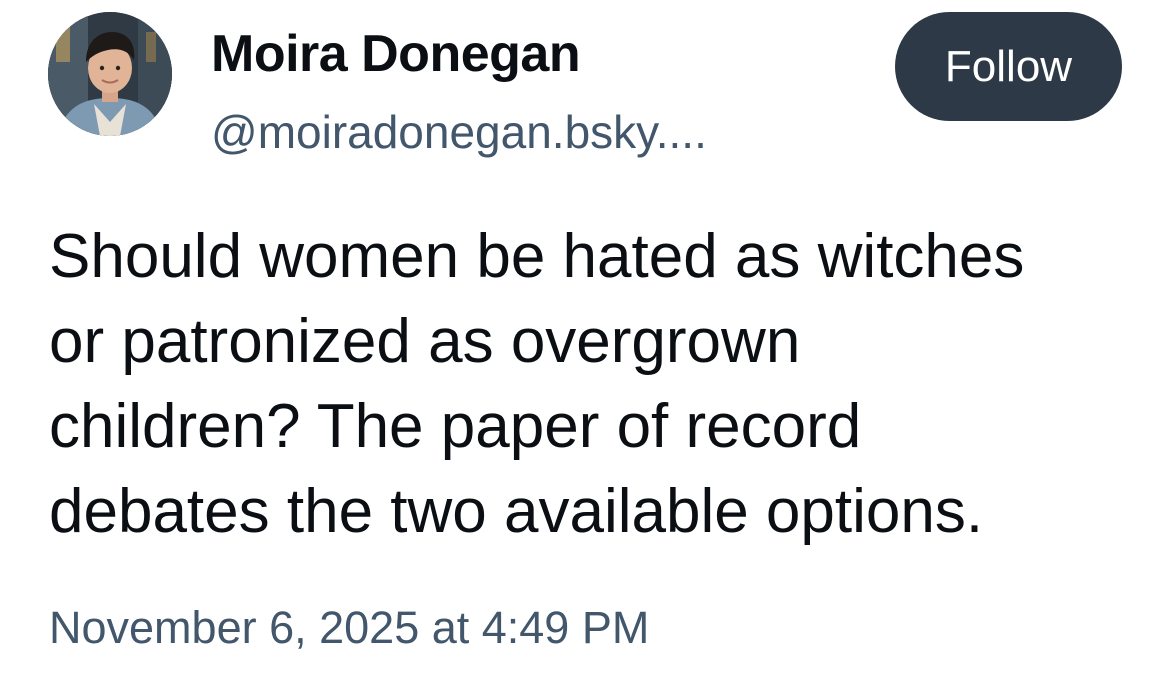  What do you see at coordinates (1008, 66) in the screenshot?
I see `follow-button: Follow` at bounding box center [1008, 66].